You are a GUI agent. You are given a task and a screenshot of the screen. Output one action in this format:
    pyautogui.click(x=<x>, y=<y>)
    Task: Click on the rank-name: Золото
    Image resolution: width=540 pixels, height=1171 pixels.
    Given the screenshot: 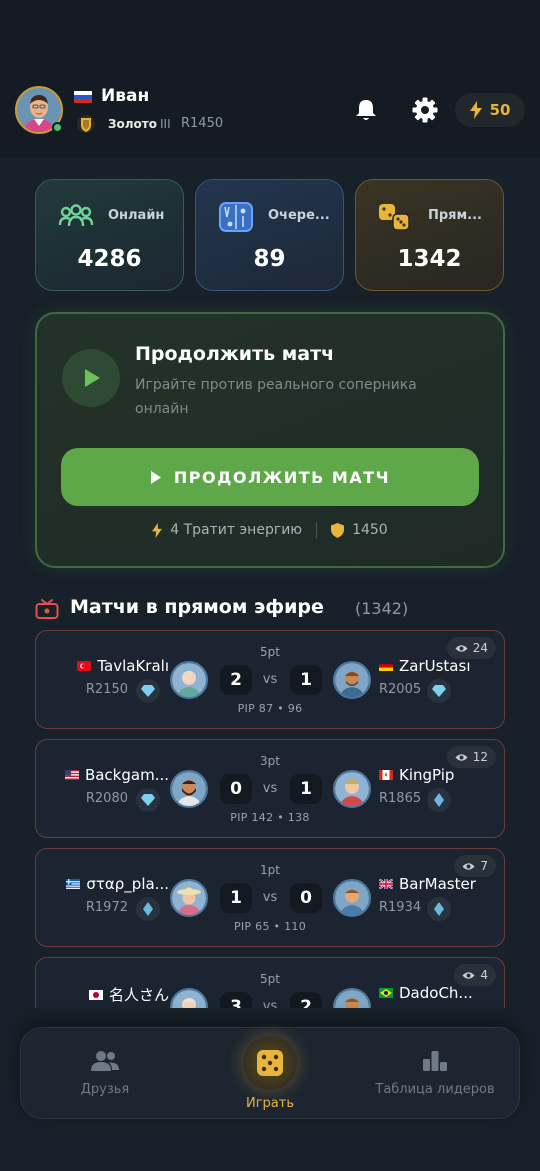 What is the action you would take?
    pyautogui.click(x=133, y=124)
    